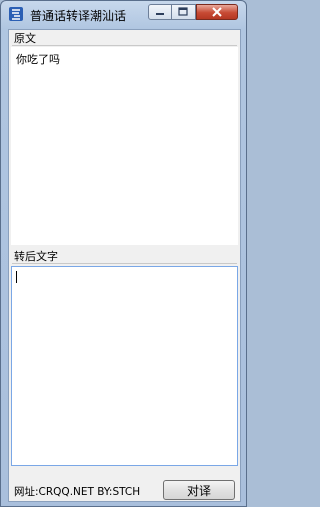 The width and height of the screenshot is (320, 507). I want to click on website-text: 网址:CRQQ.NET BY:STCH, so click(77, 492).